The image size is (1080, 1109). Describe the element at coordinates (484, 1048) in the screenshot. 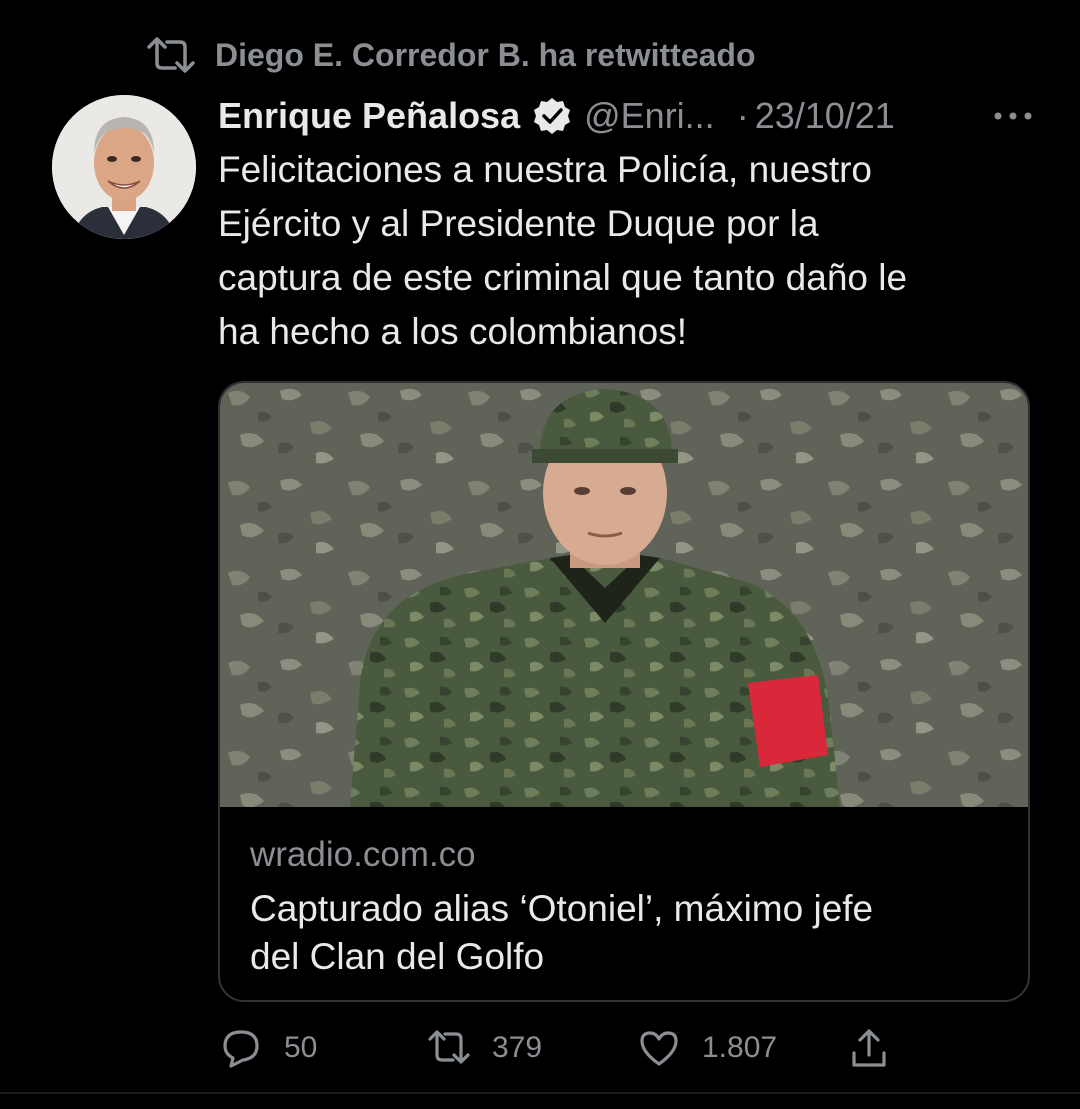

I see `retweet-button: 379` at that location.